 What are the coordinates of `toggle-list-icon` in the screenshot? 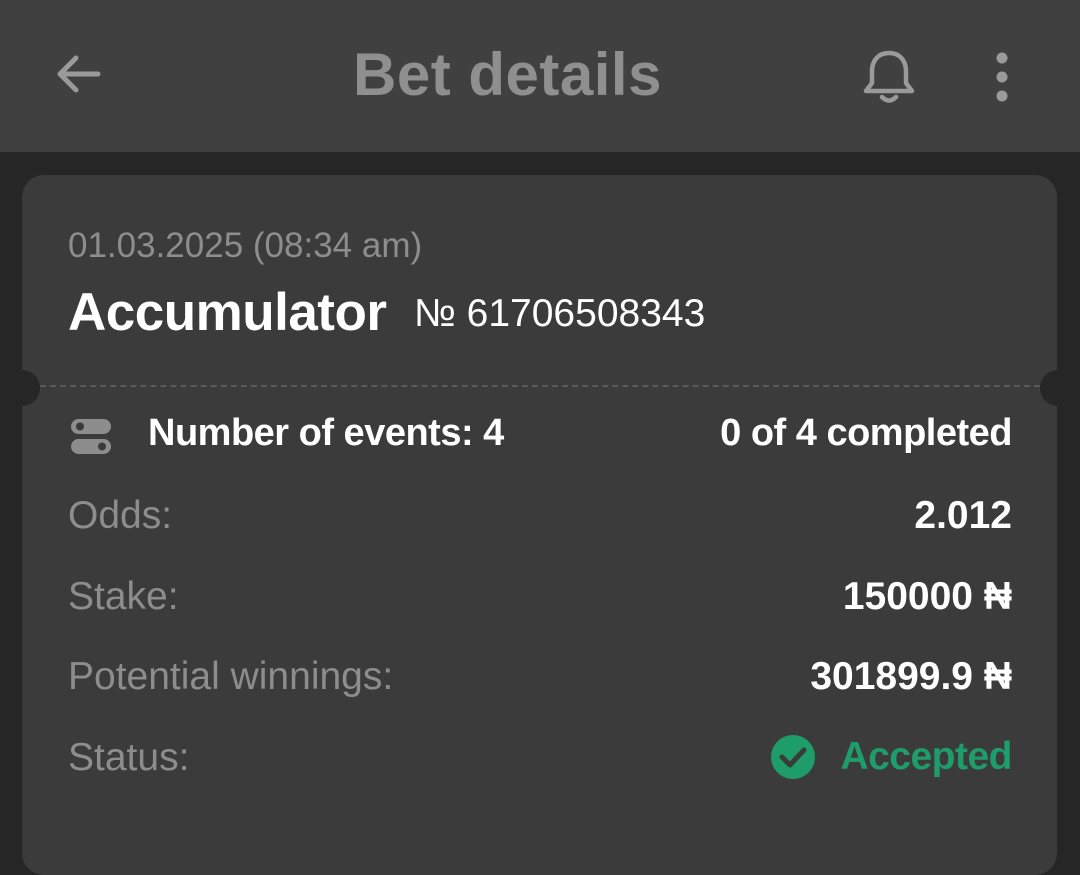 It's located at (91, 436).